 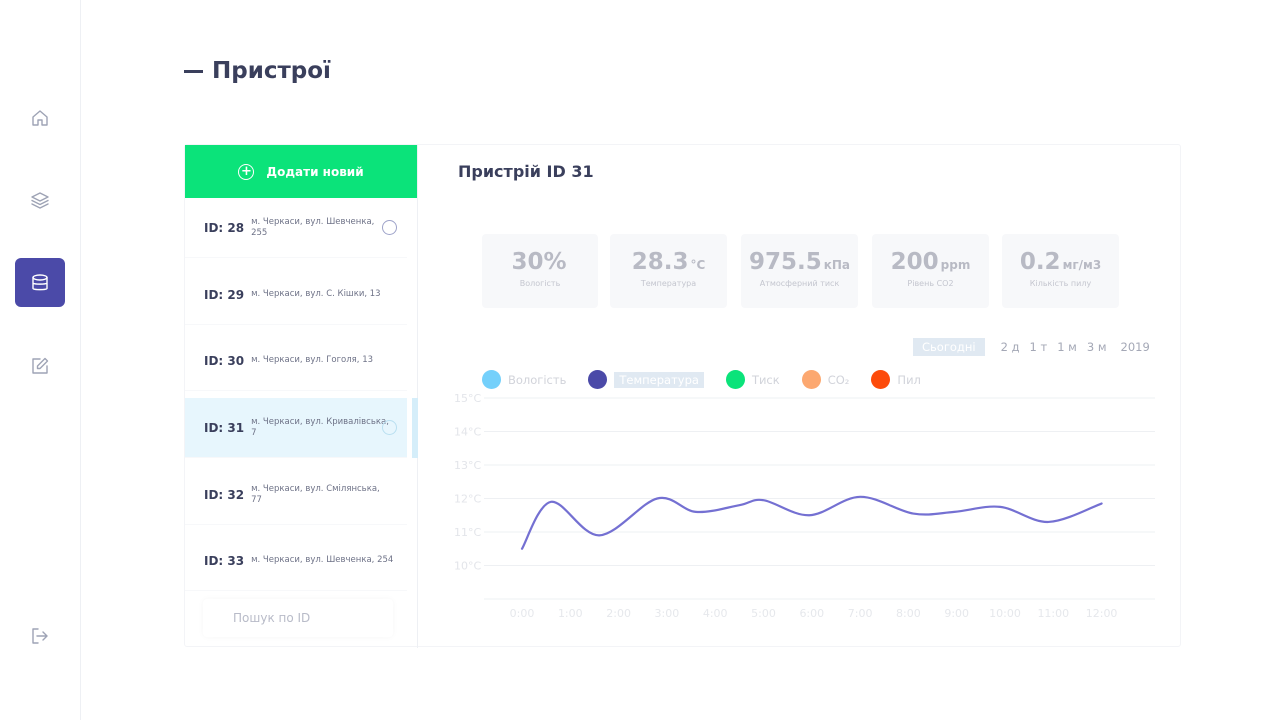 I want to click on device-row-selected: ID: 31 м. Черкаси, вул. Кривалівська, 7, so click(x=296, y=428).